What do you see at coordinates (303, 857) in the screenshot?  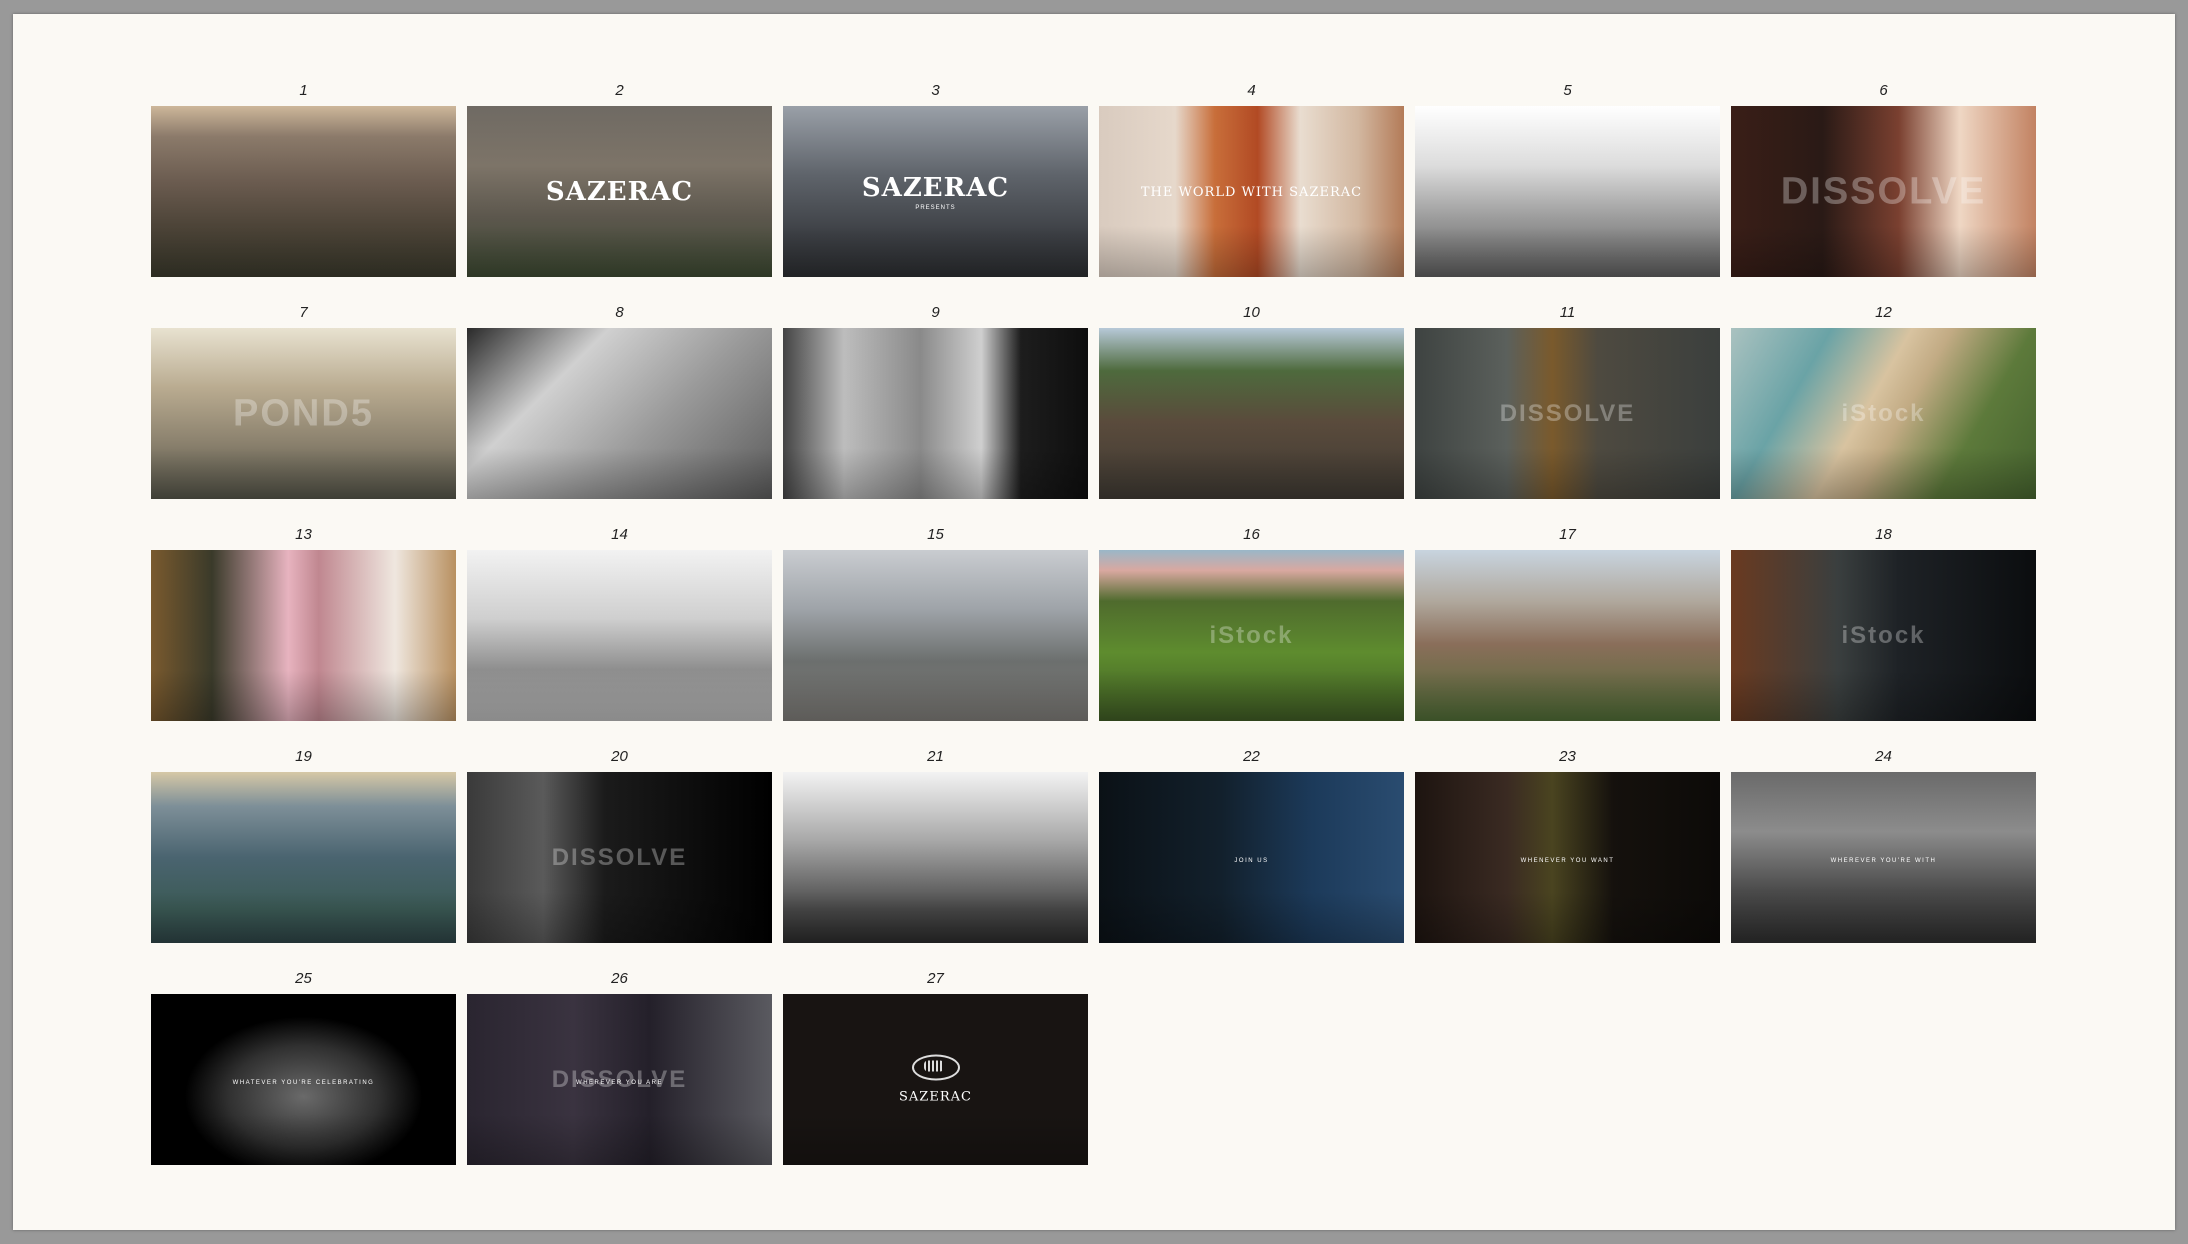 I see `frame-thumbnail-london-skyline` at bounding box center [303, 857].